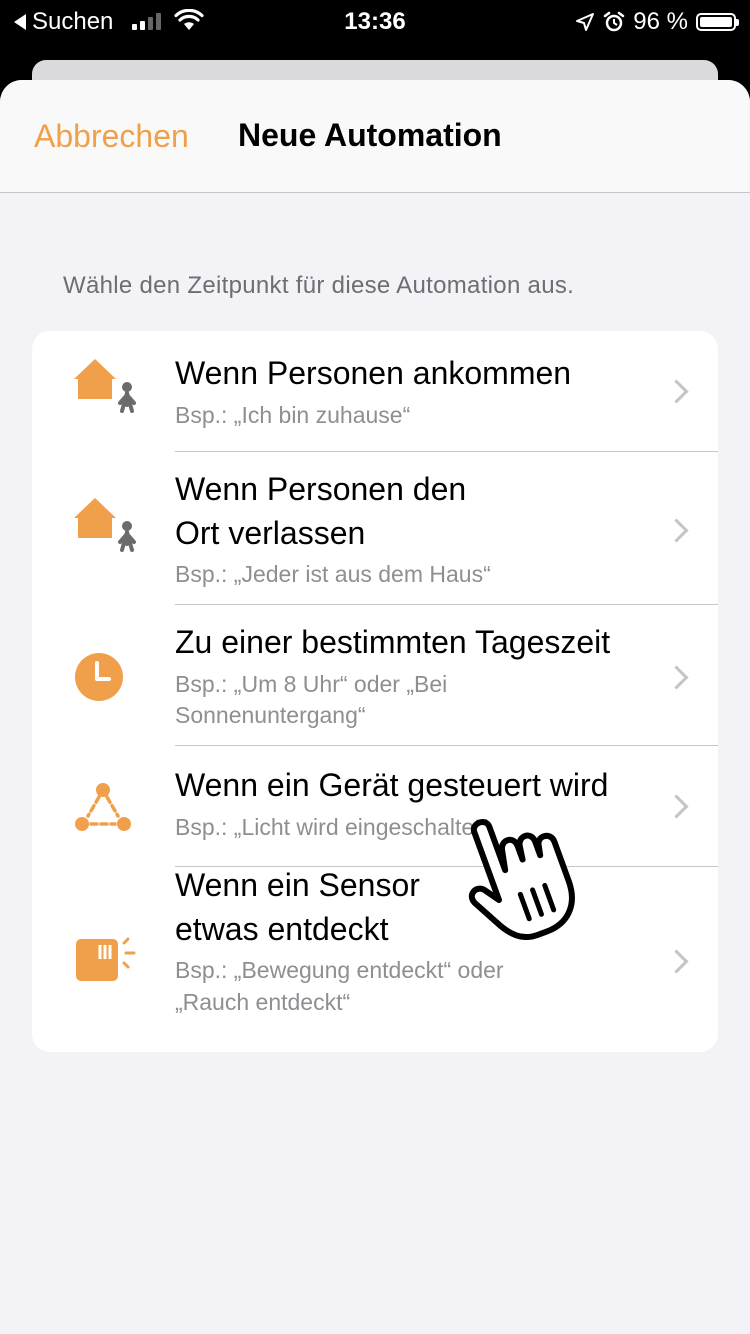 This screenshot has height=1334, width=750. What do you see at coordinates (111, 136) in the screenshot?
I see `cancel-button: Abbrechen` at bounding box center [111, 136].